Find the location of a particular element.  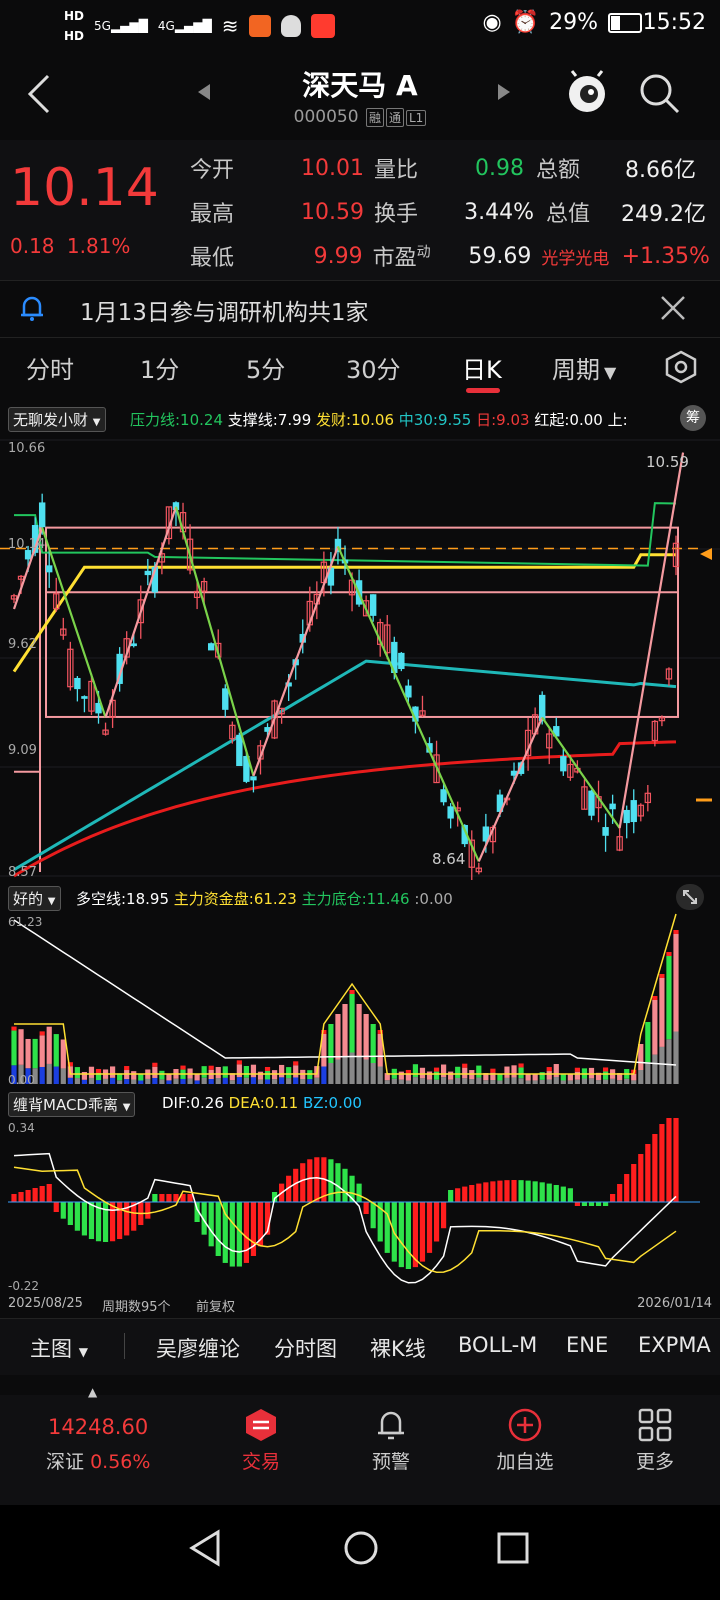

nav-add-watchlist: 加自选 is located at coordinates (525, 1440).